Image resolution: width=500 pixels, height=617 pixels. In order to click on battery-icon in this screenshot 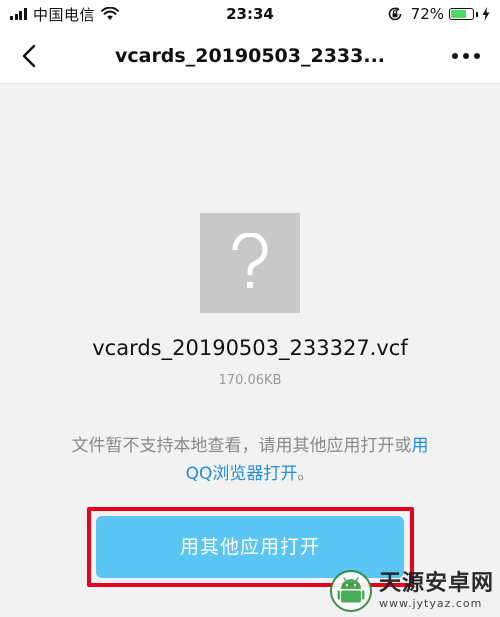, I will do `click(461, 14)`.